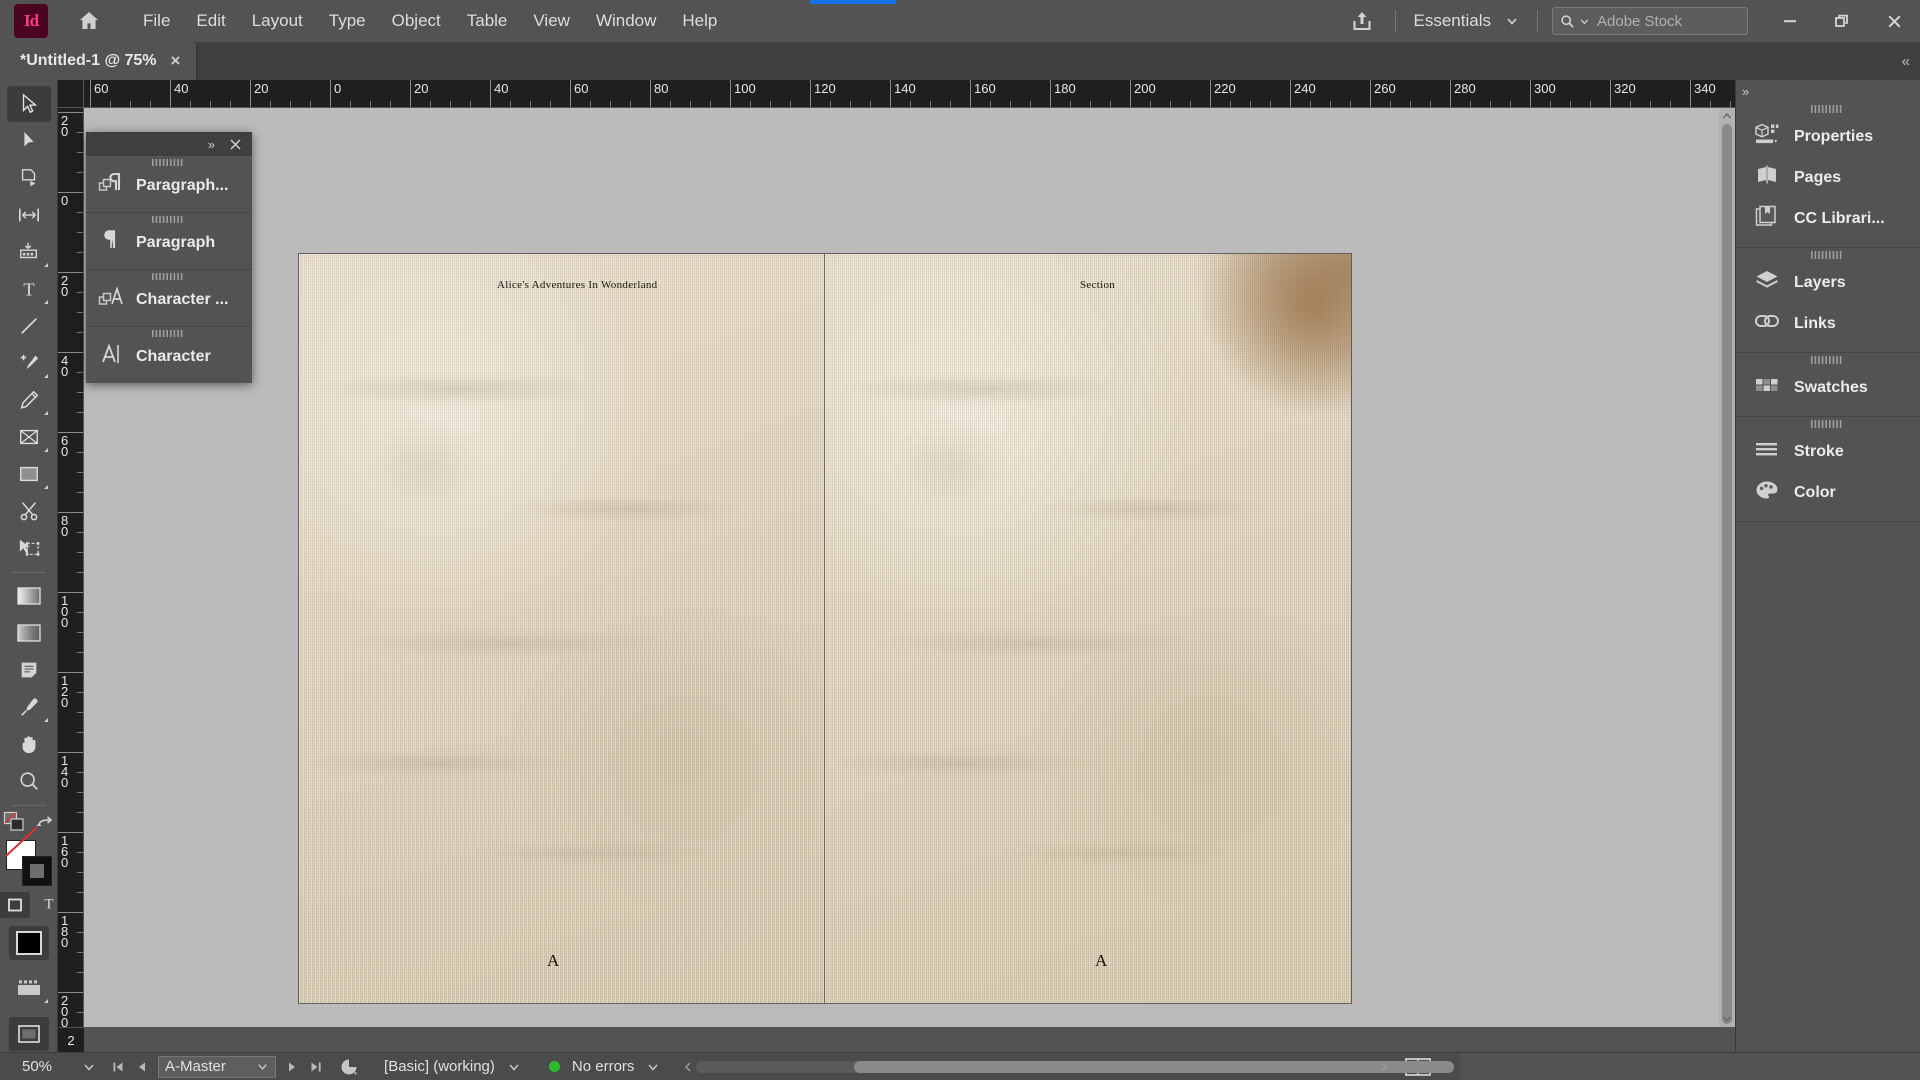  What do you see at coordinates (1828, 136) in the screenshot?
I see `dock-item-properties: Properties` at bounding box center [1828, 136].